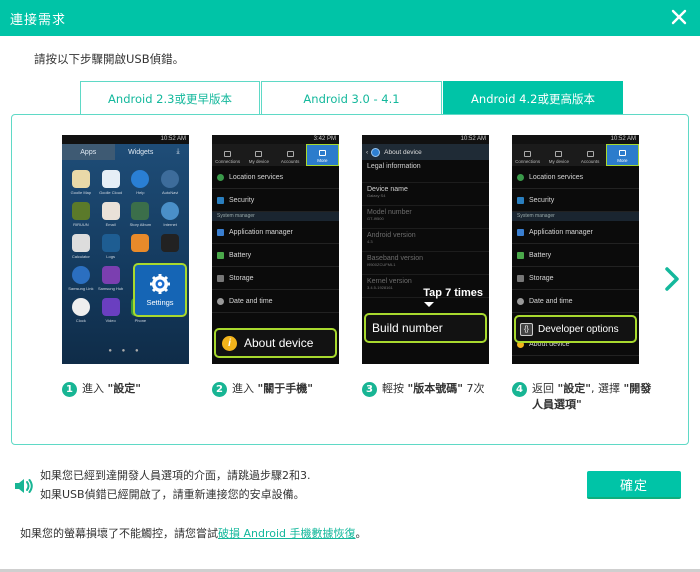  What do you see at coordinates (111, 310) in the screenshot?
I see `app-icon: Video` at bounding box center [111, 310].